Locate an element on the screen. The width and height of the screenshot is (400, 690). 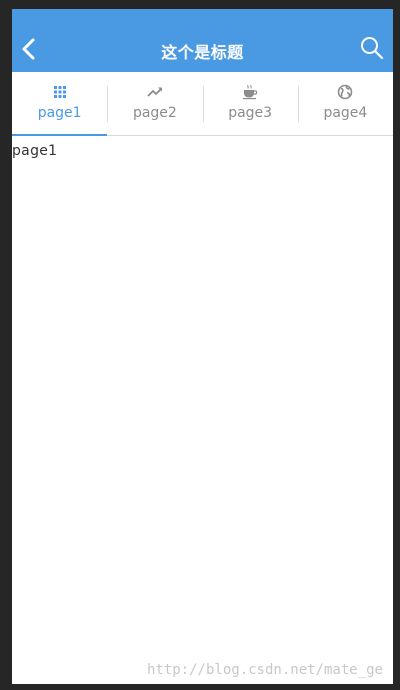
header-bar: 这个是标题 is located at coordinates (202, 40).